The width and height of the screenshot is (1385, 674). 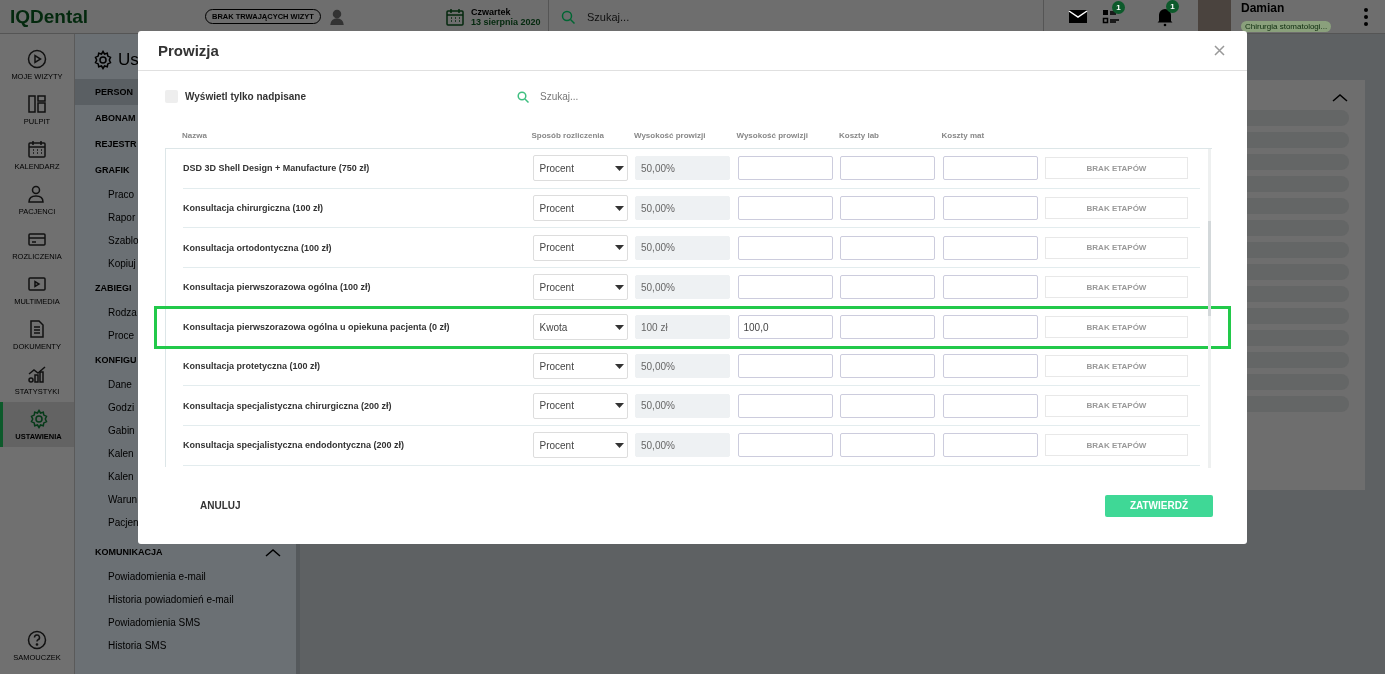 I want to click on modal-title: Prowizja, so click(x=188, y=50).